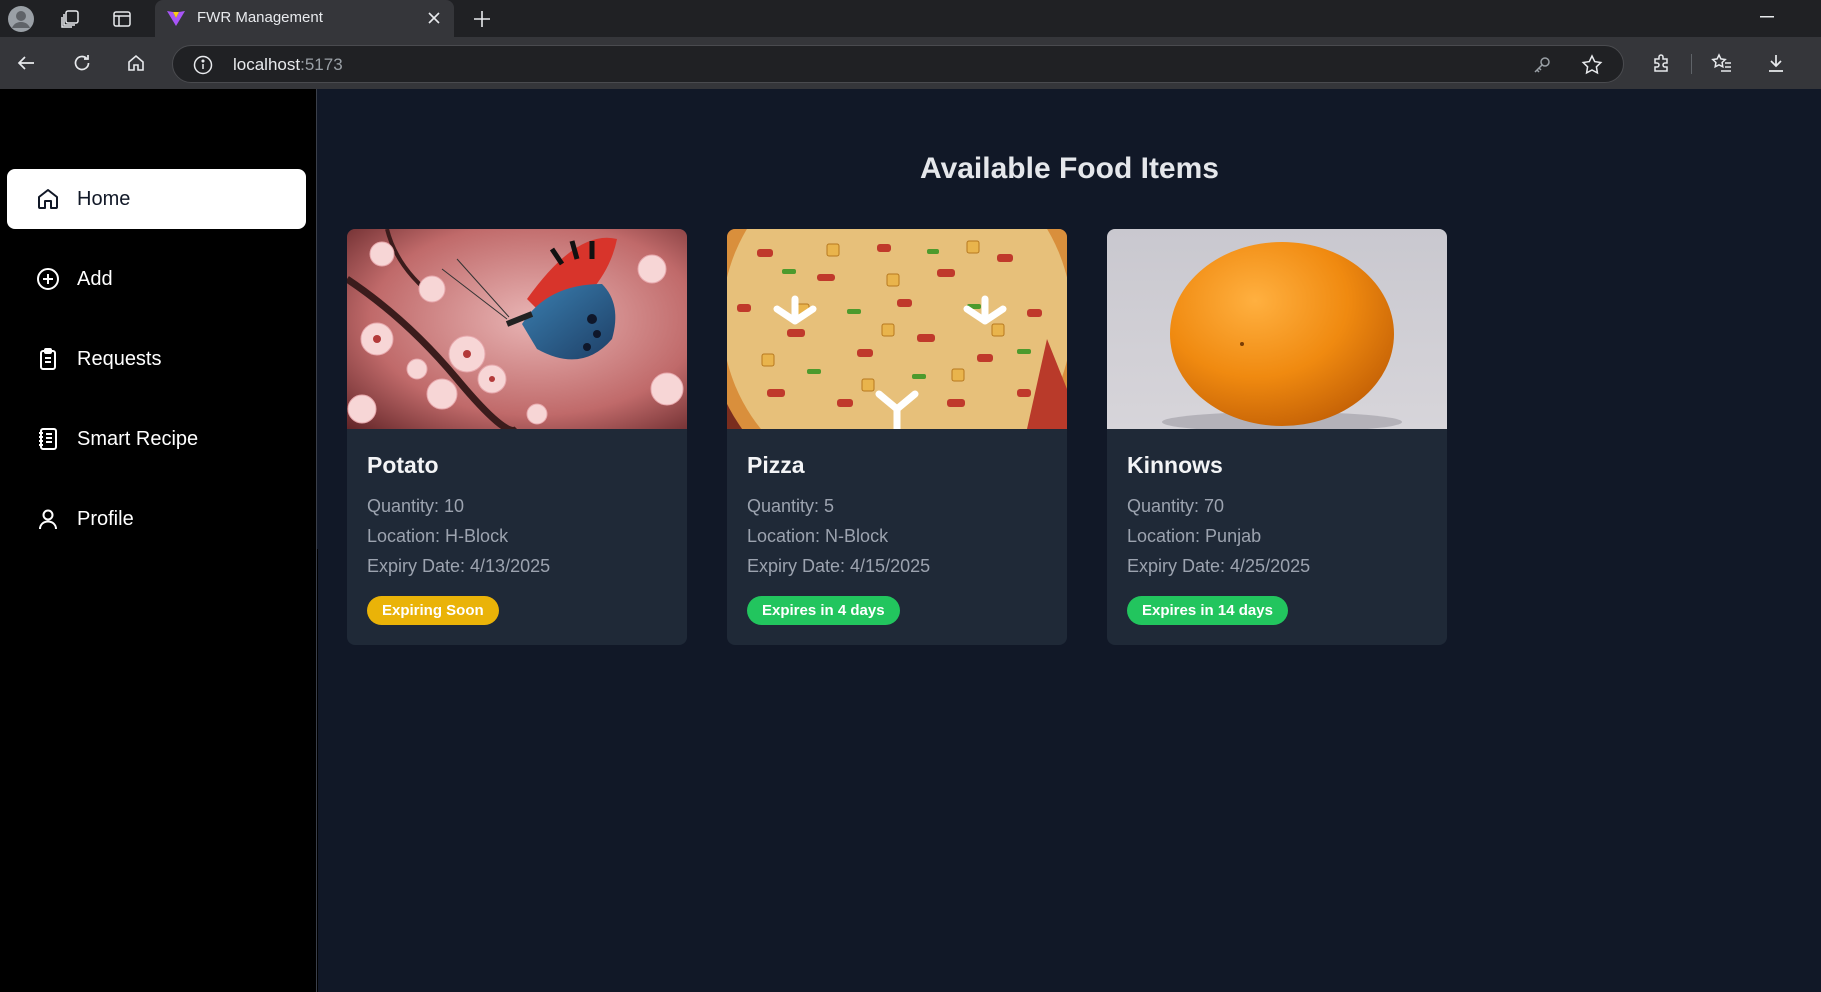 This screenshot has width=1821, height=992. What do you see at coordinates (438, 536) in the screenshot?
I see `food-location: Location: H-Block` at bounding box center [438, 536].